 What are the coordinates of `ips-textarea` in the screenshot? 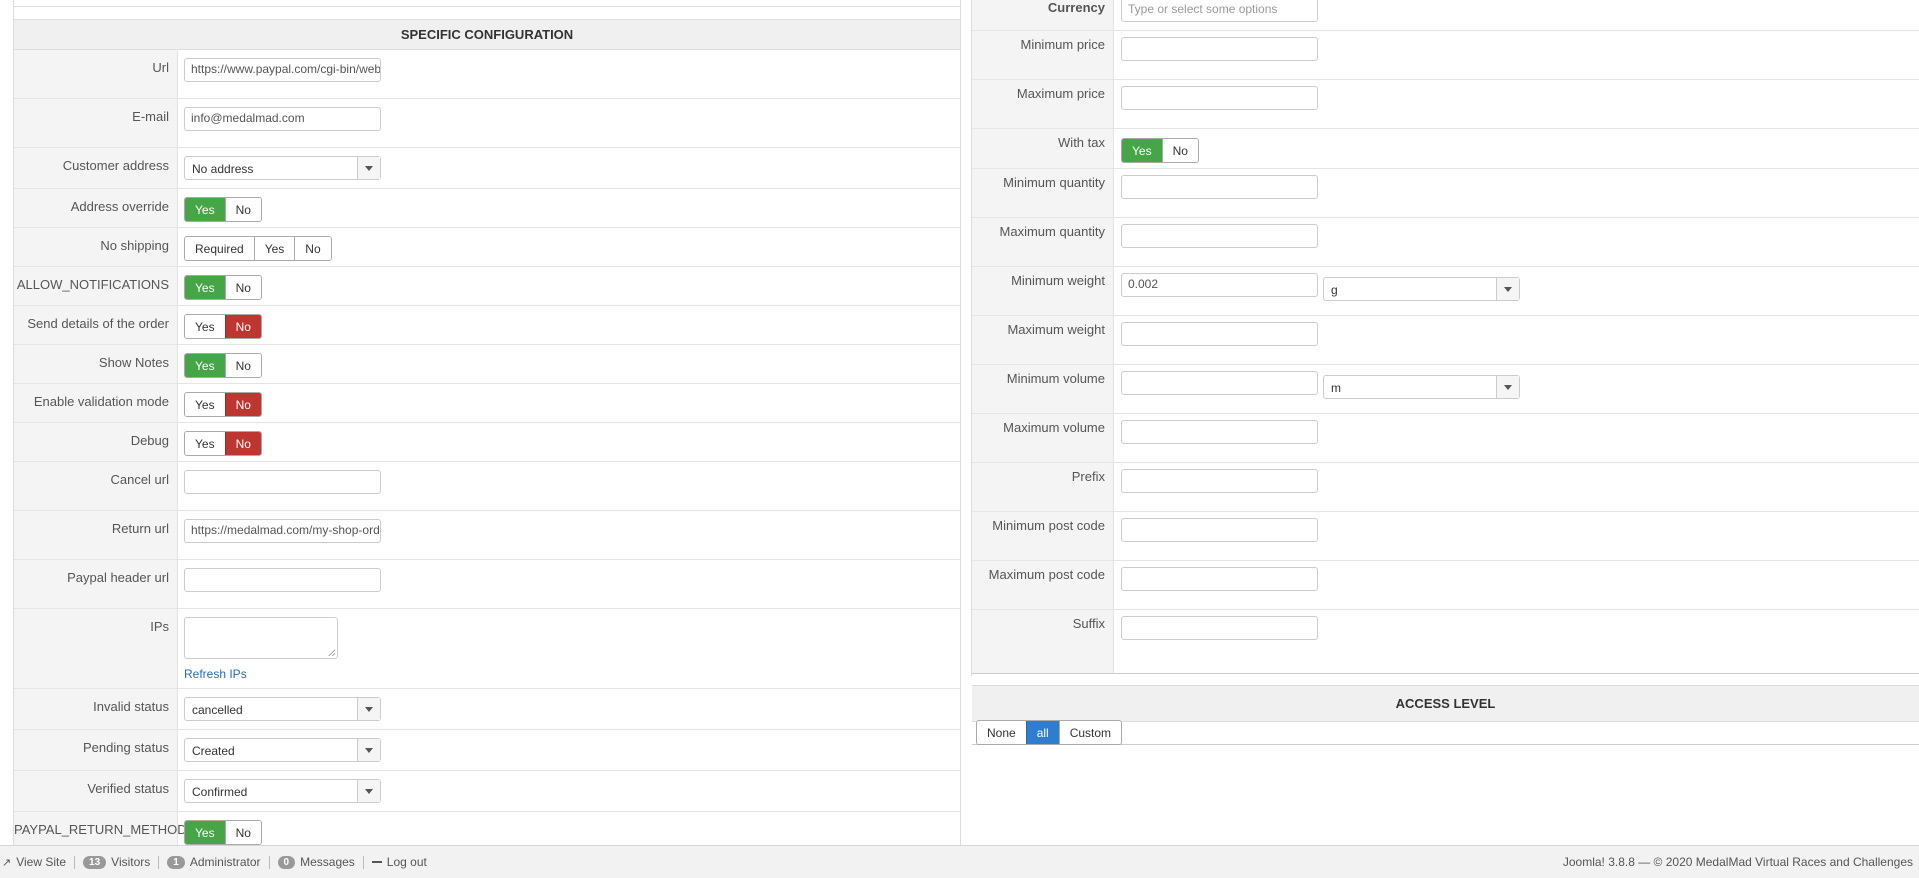 It's located at (261, 638).